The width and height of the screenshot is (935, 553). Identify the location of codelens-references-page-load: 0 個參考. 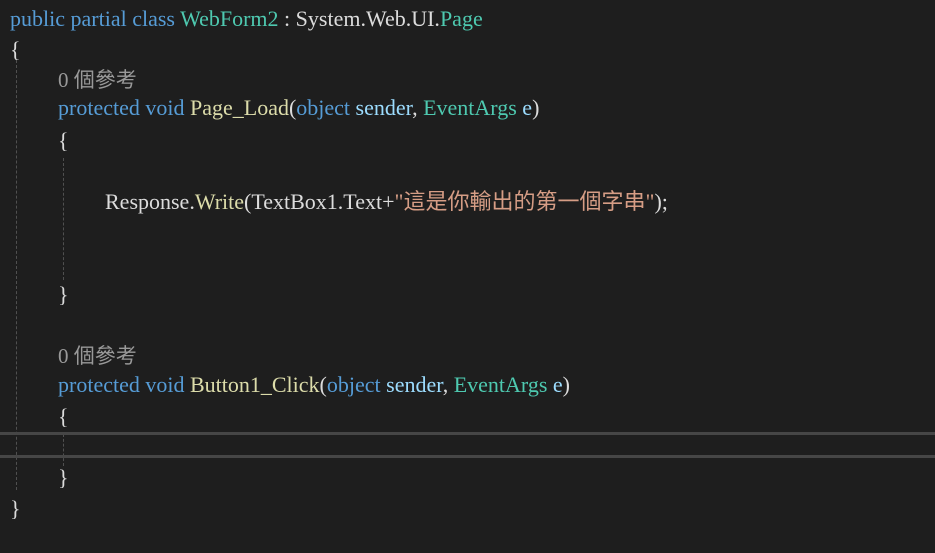
(97, 80).